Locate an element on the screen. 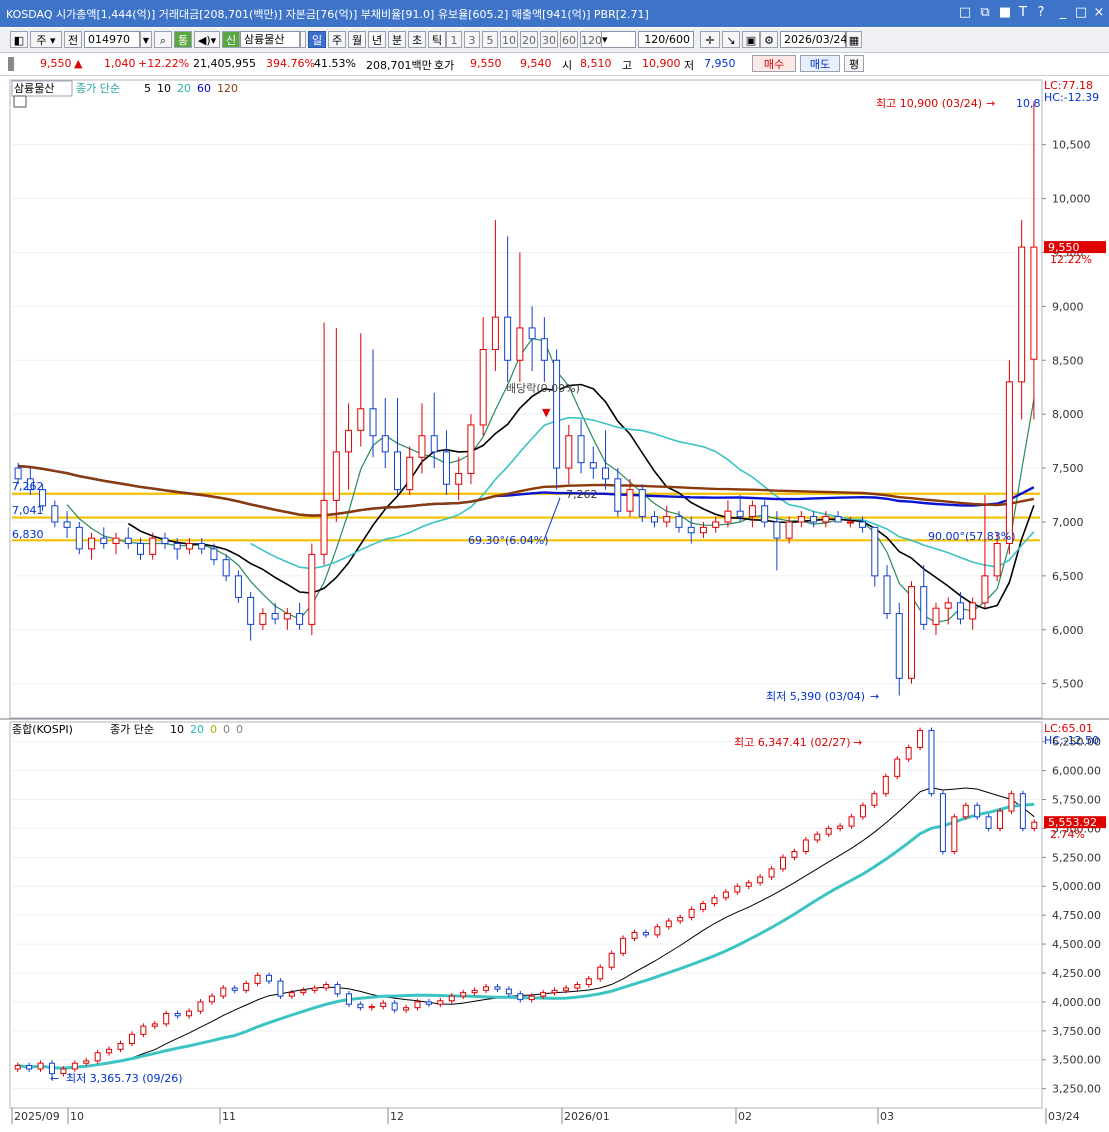 The image size is (1109, 1132). legend-ma-1-3: 0 is located at coordinates (226, 729).